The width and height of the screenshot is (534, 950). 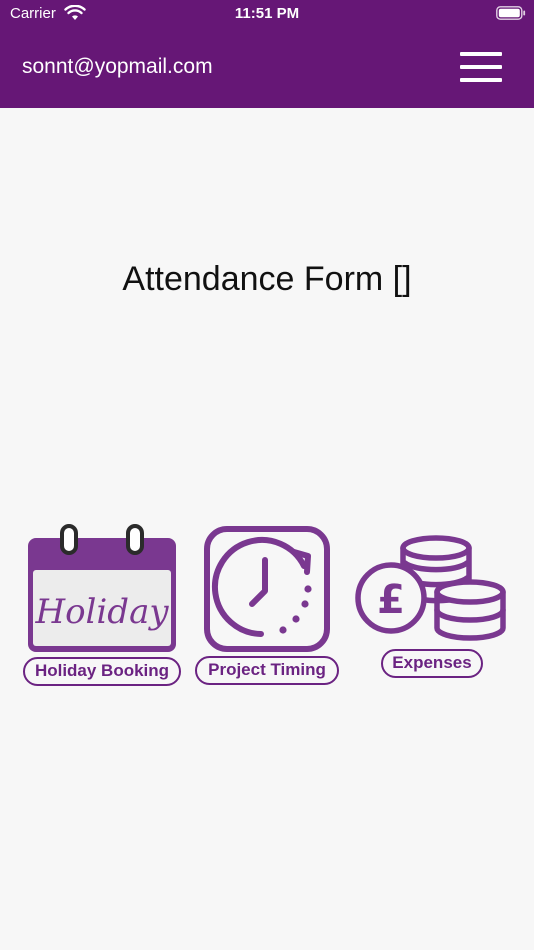 I want to click on status-time: 11:51 PM, so click(x=267, y=13).